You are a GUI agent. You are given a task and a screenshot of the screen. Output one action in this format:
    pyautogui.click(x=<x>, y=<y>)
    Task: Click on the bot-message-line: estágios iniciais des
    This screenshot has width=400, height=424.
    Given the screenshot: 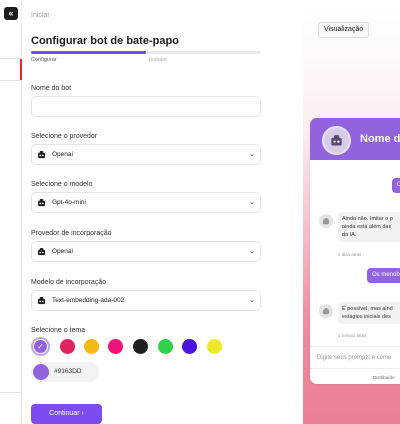 What is the action you would take?
    pyautogui.click(x=366, y=317)
    